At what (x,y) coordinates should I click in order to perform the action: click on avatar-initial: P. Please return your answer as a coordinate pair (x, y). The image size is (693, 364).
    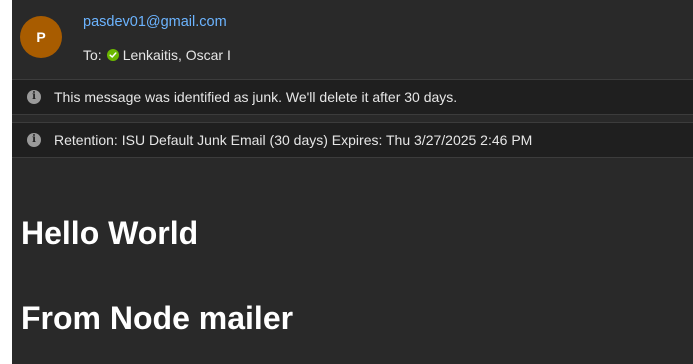
    Looking at the image, I should click on (41, 37).